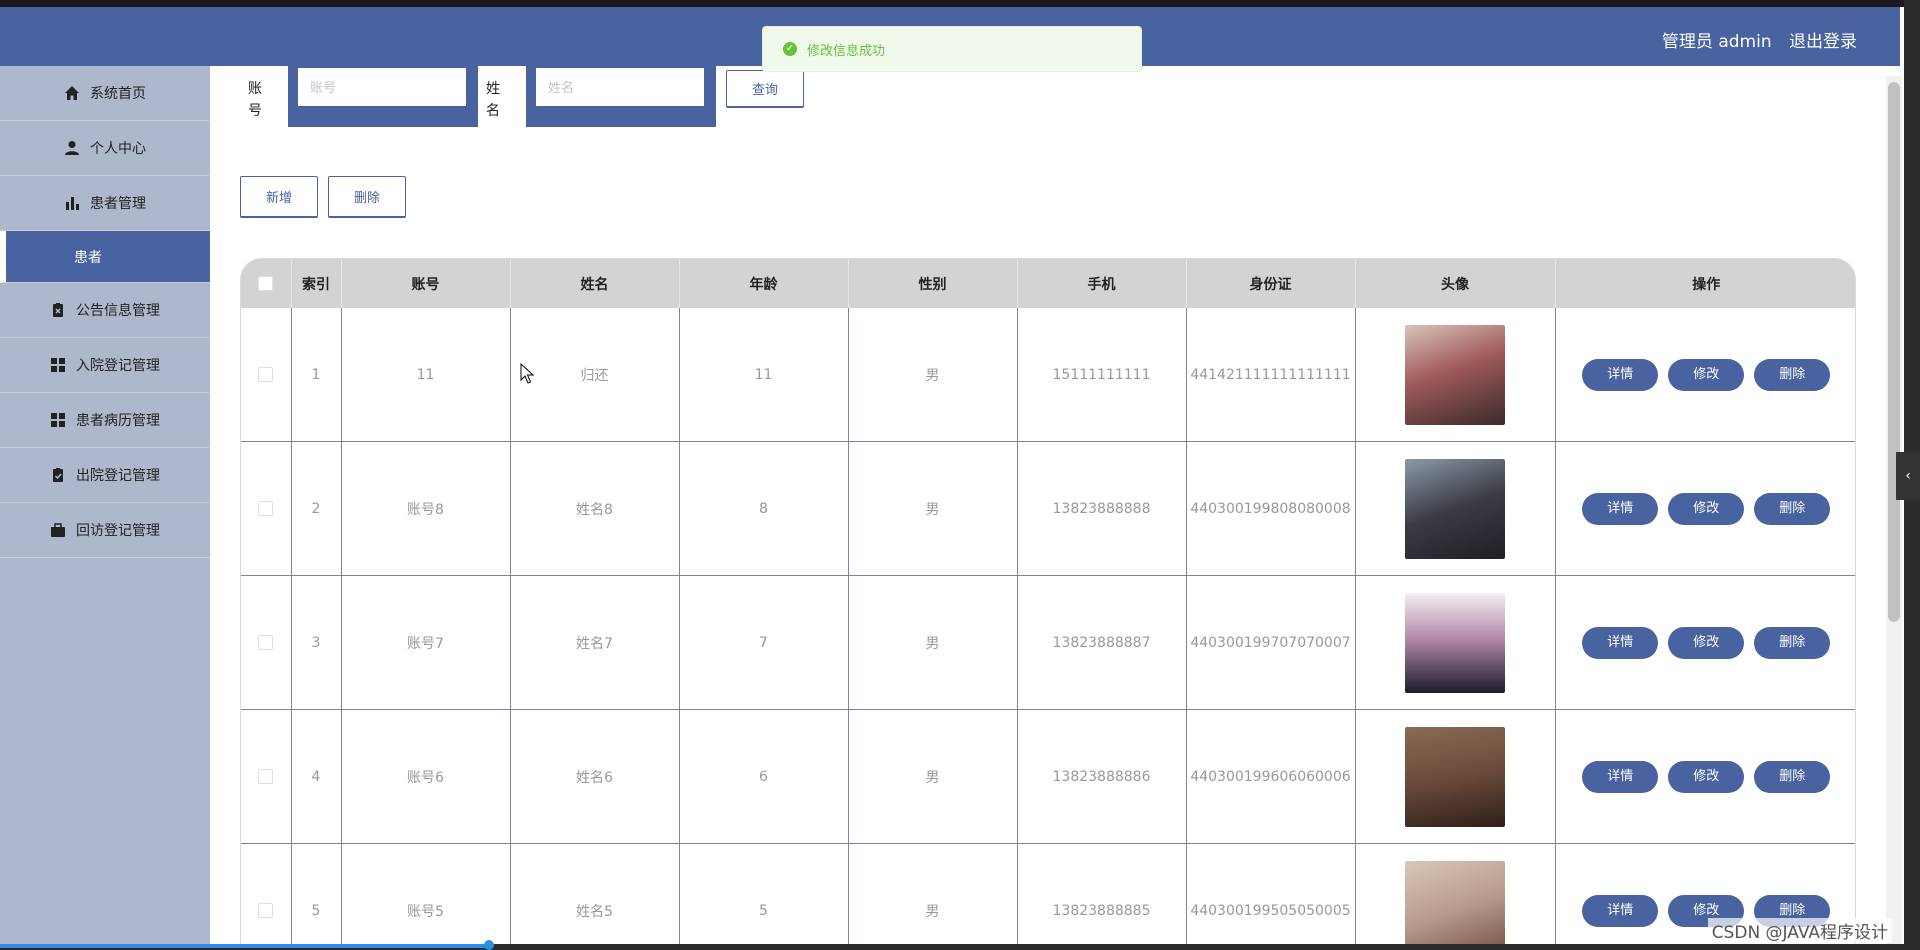 Image resolution: width=1920 pixels, height=950 pixels. Describe the element at coordinates (118, 149) in the screenshot. I see `sidebar-item-label: 个人中心` at that location.